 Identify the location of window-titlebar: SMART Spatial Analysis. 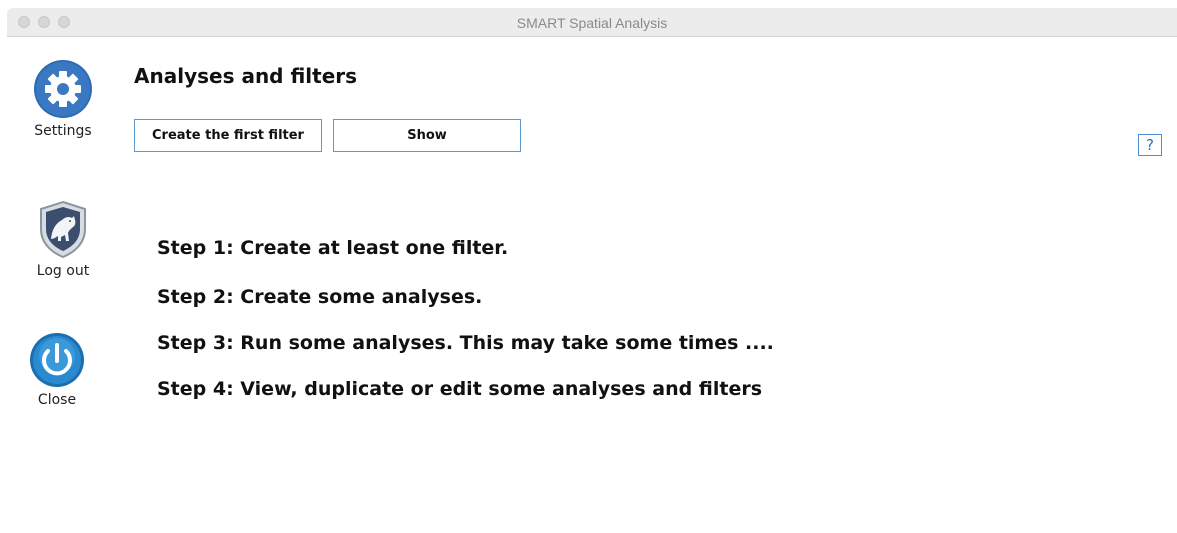
(592, 22).